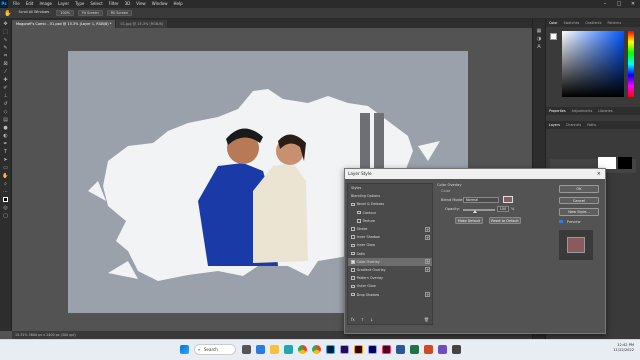  Describe the element at coordinates (6, 87) in the screenshot. I see `brush-tool-icon: ✐` at that location.